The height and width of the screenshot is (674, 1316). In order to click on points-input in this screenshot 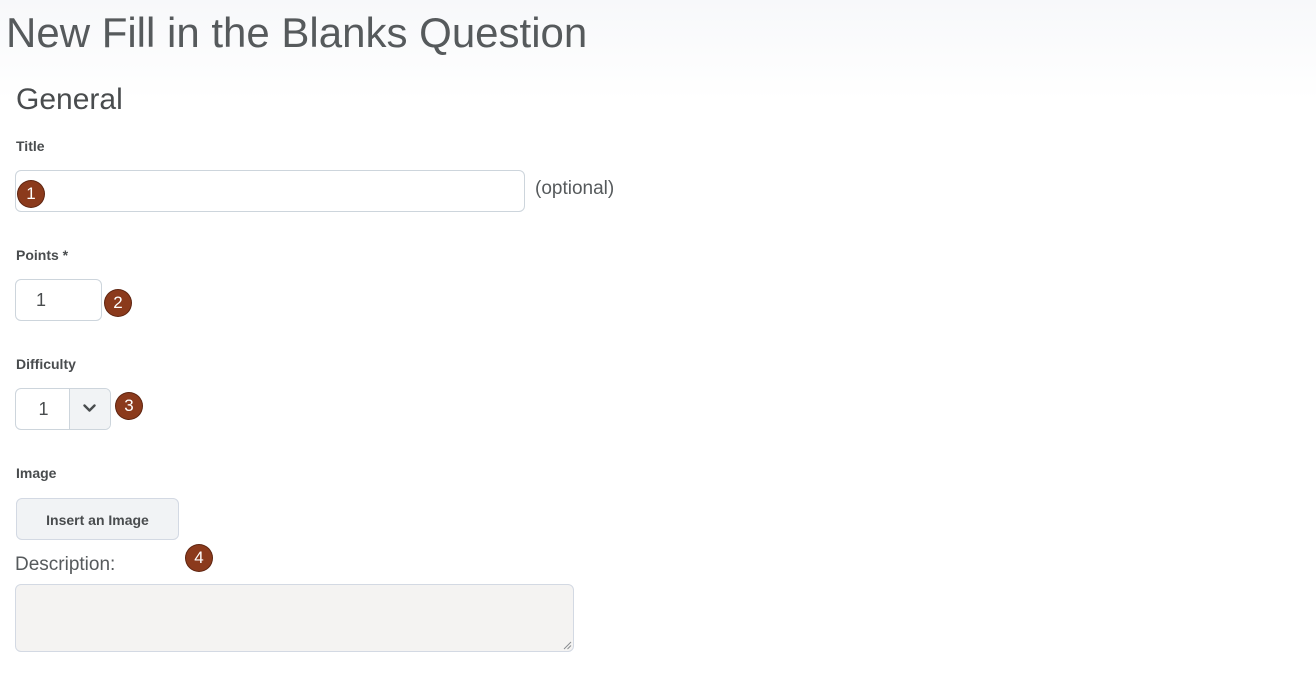, I will do `click(58, 300)`.